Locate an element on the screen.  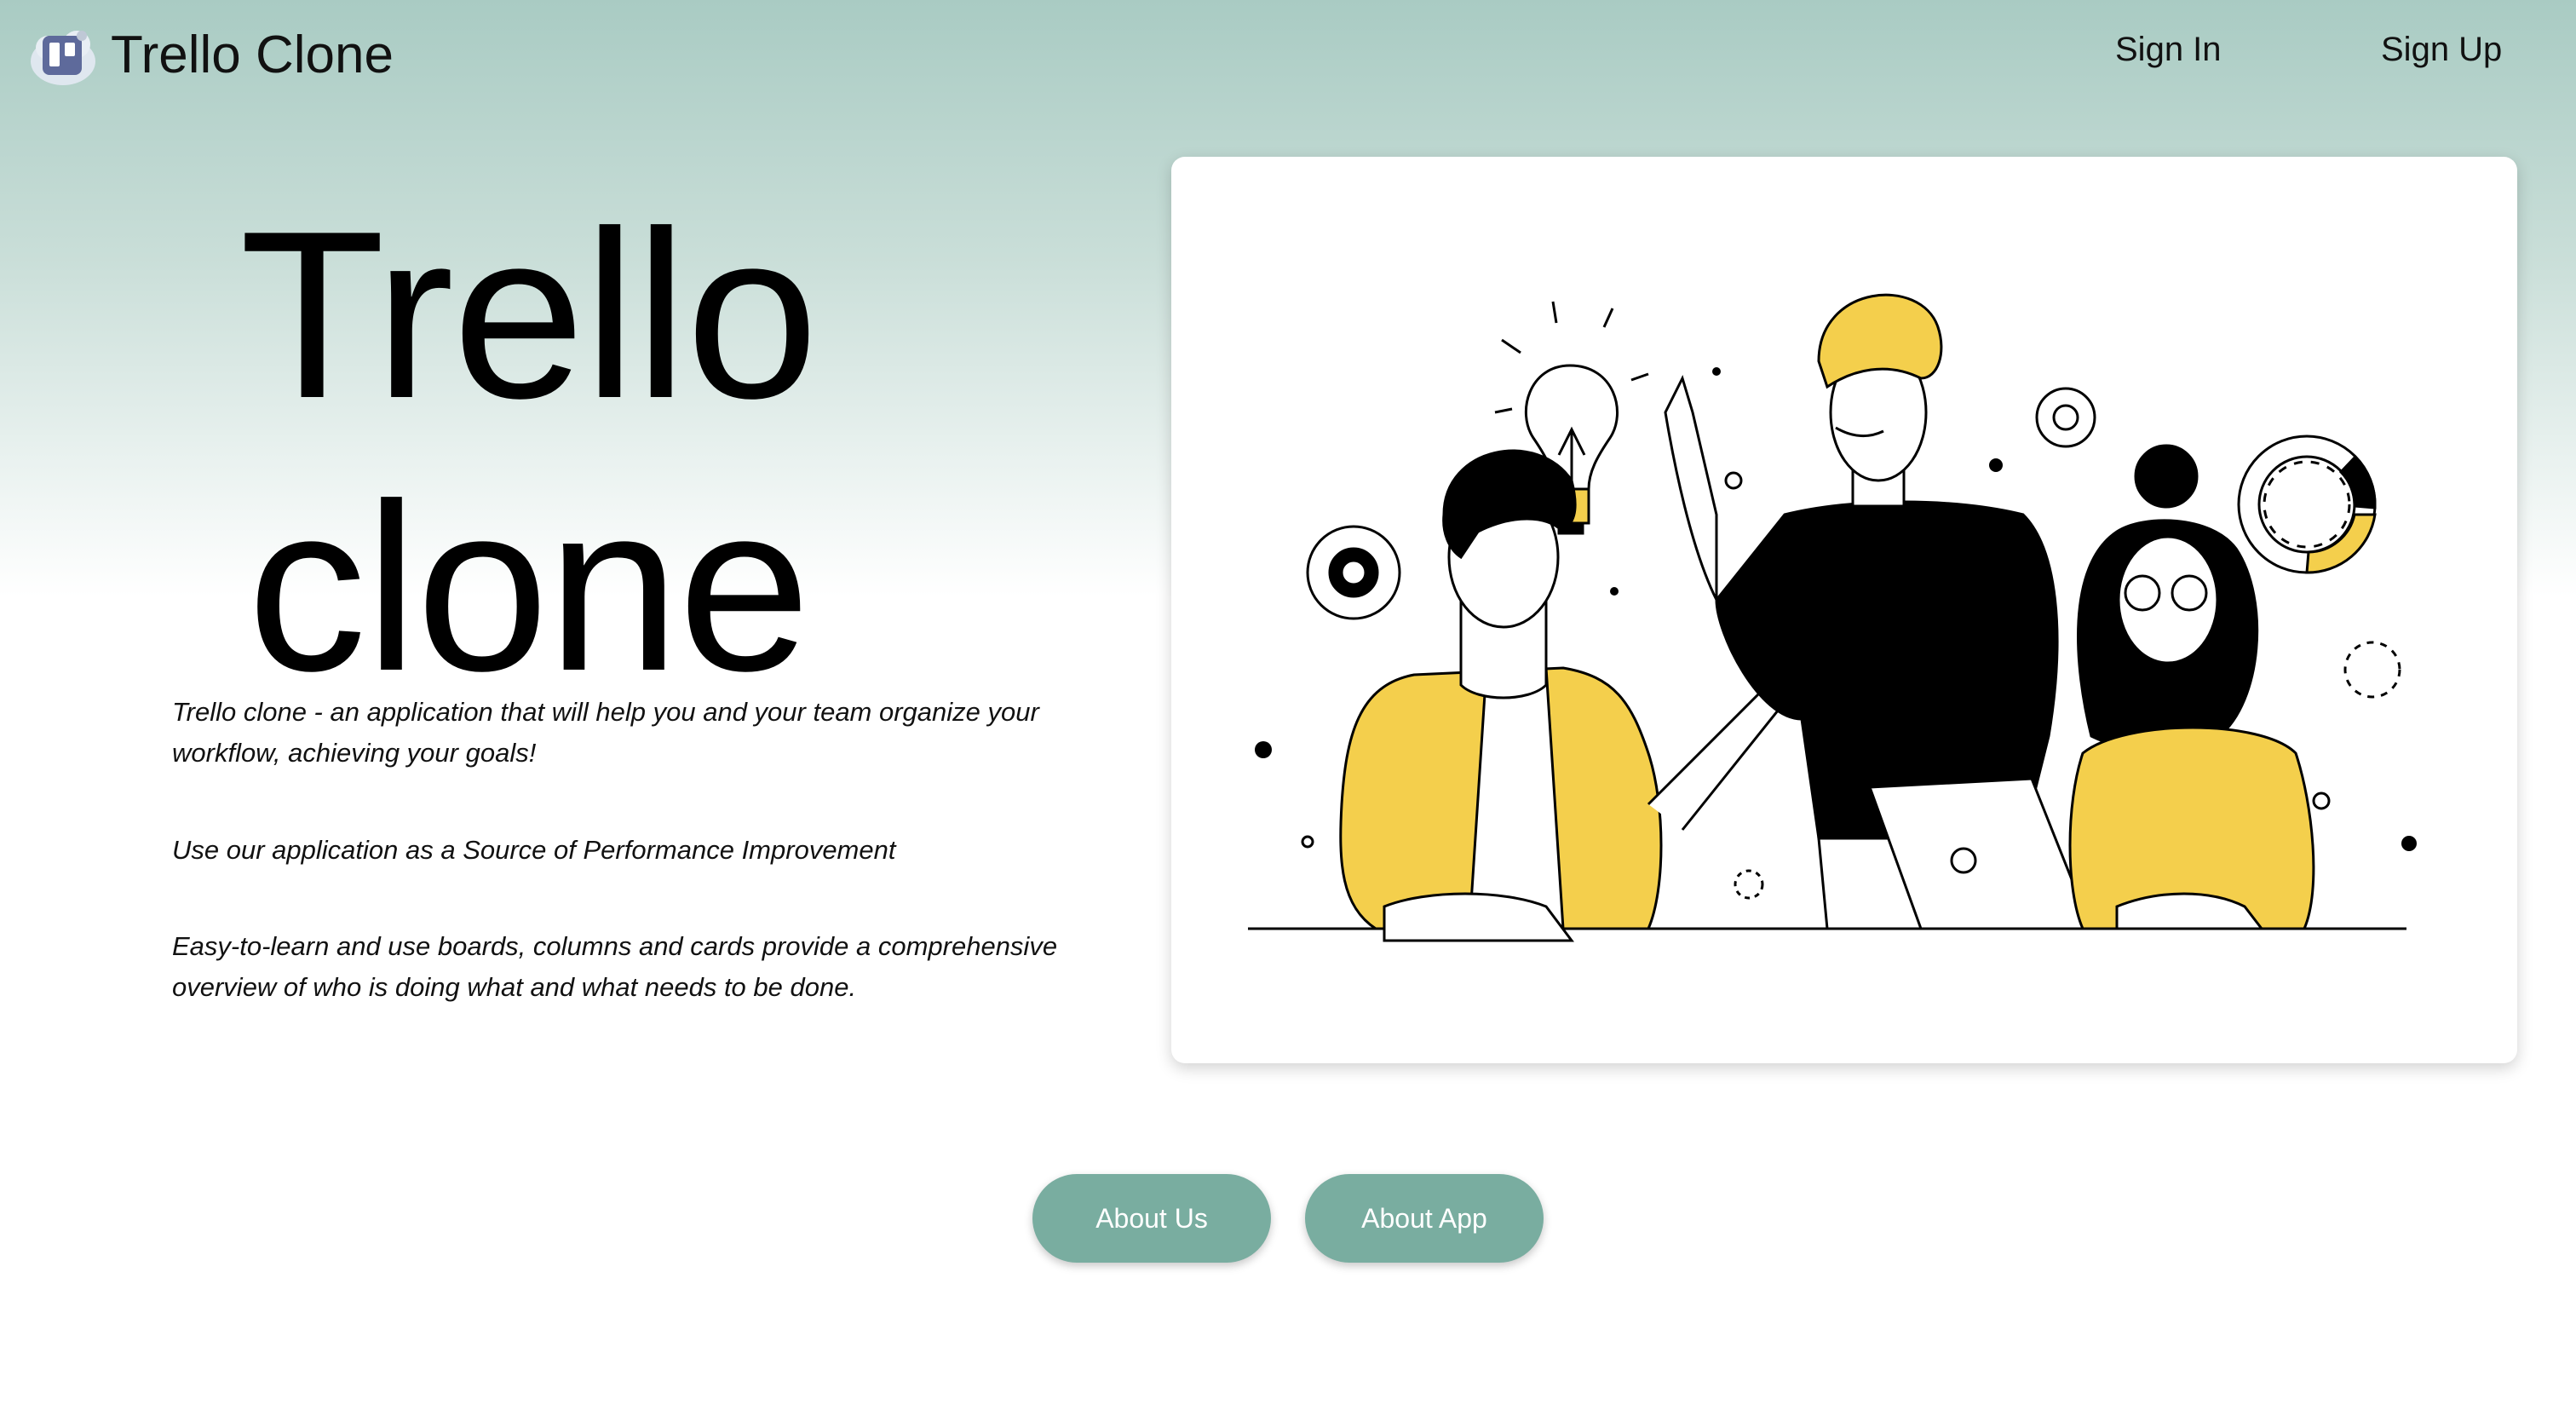
hero-title-line-2: clone is located at coordinates (528, 588).